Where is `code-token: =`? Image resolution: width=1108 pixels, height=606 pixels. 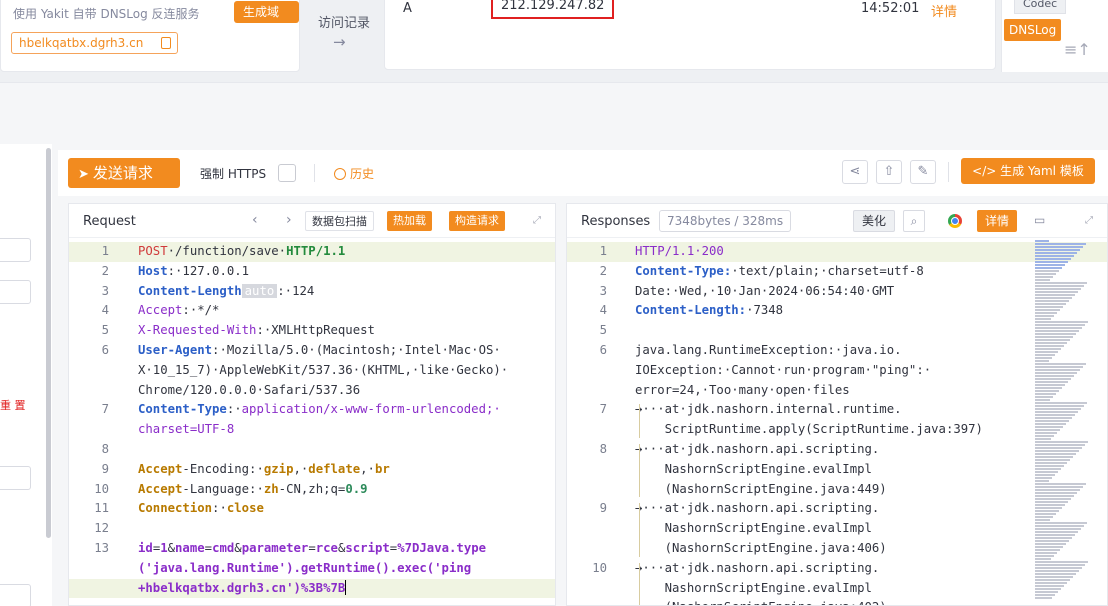
code-token: = is located at coordinates (312, 548).